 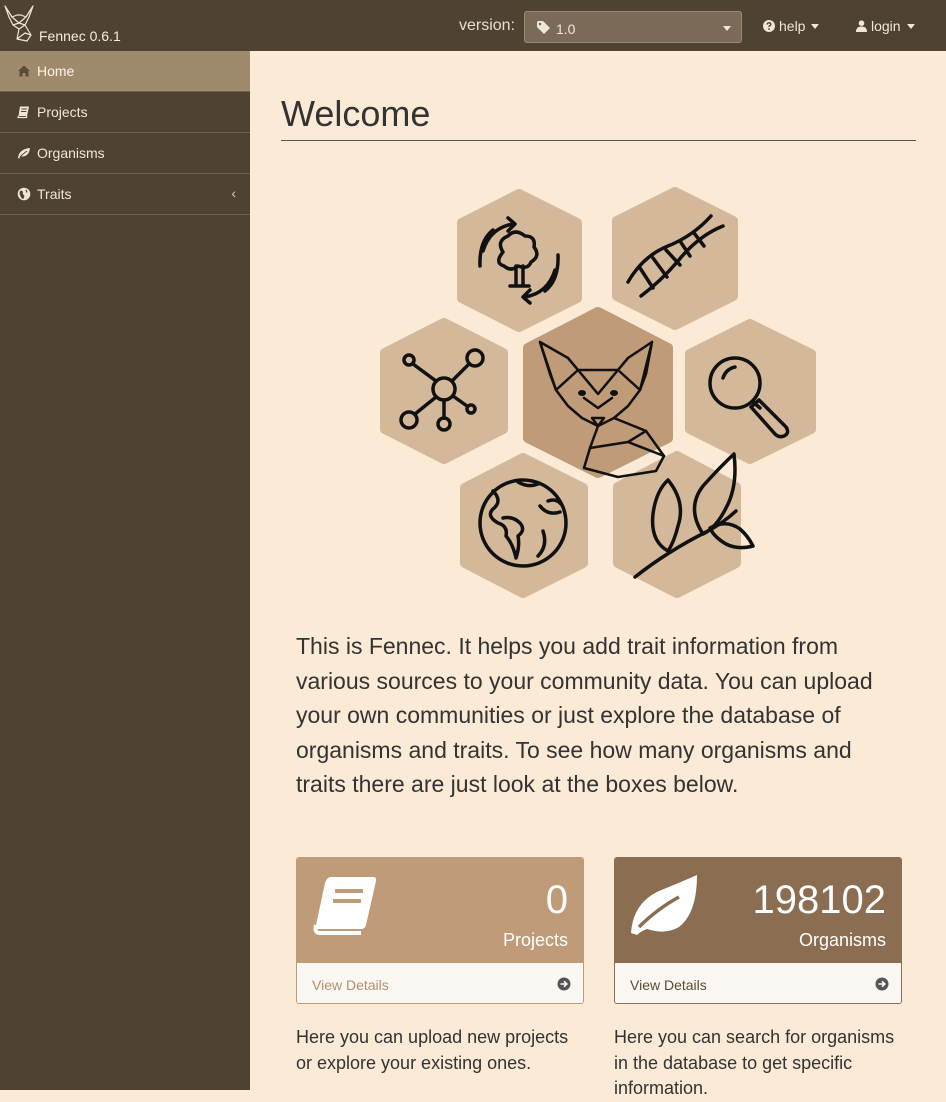 What do you see at coordinates (819, 900) in the screenshot?
I see `organisms-count: 198102` at bounding box center [819, 900].